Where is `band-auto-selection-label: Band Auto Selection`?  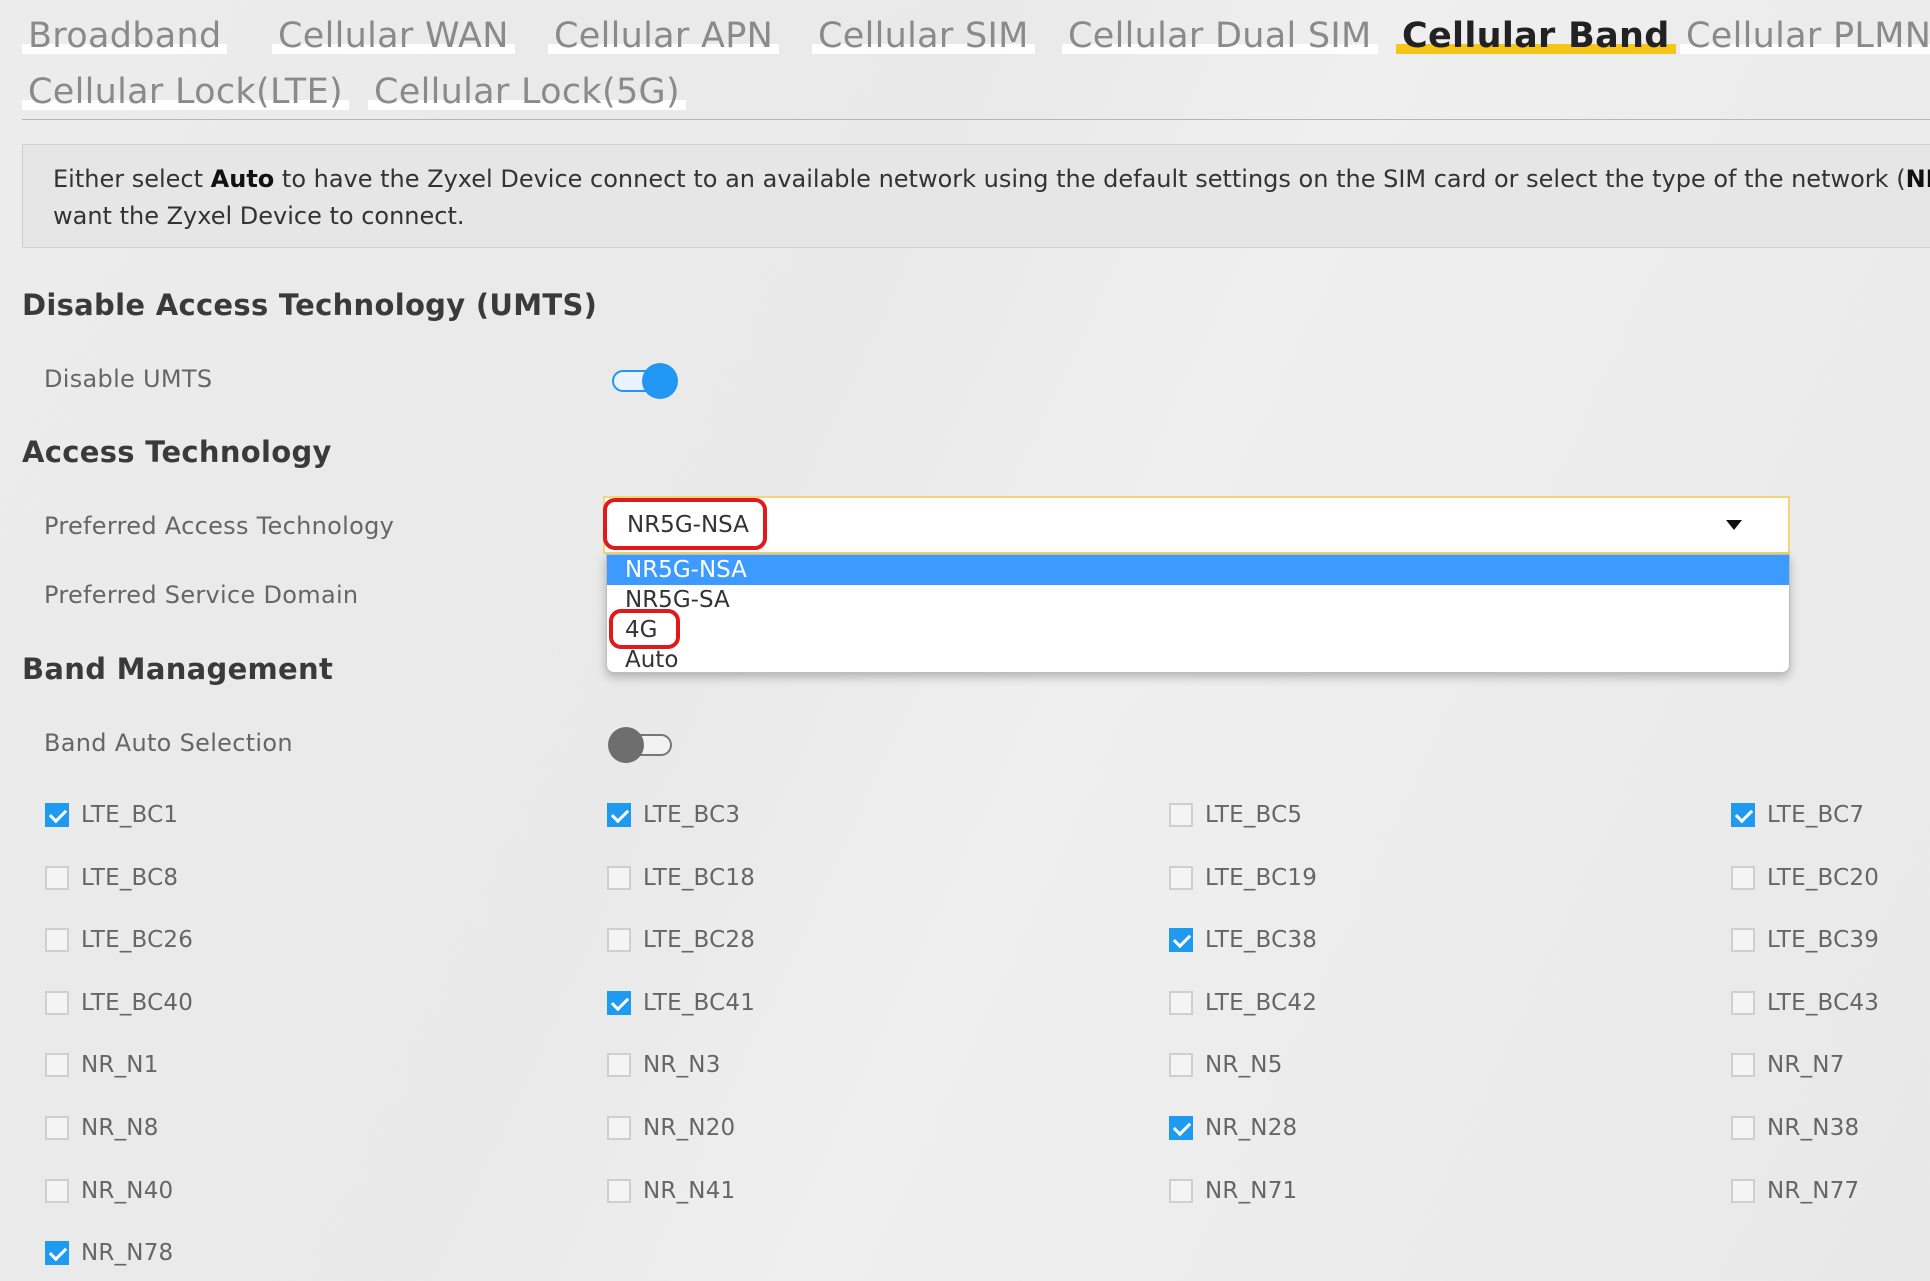
band-auto-selection-label: Band Auto Selection is located at coordinates (168, 743).